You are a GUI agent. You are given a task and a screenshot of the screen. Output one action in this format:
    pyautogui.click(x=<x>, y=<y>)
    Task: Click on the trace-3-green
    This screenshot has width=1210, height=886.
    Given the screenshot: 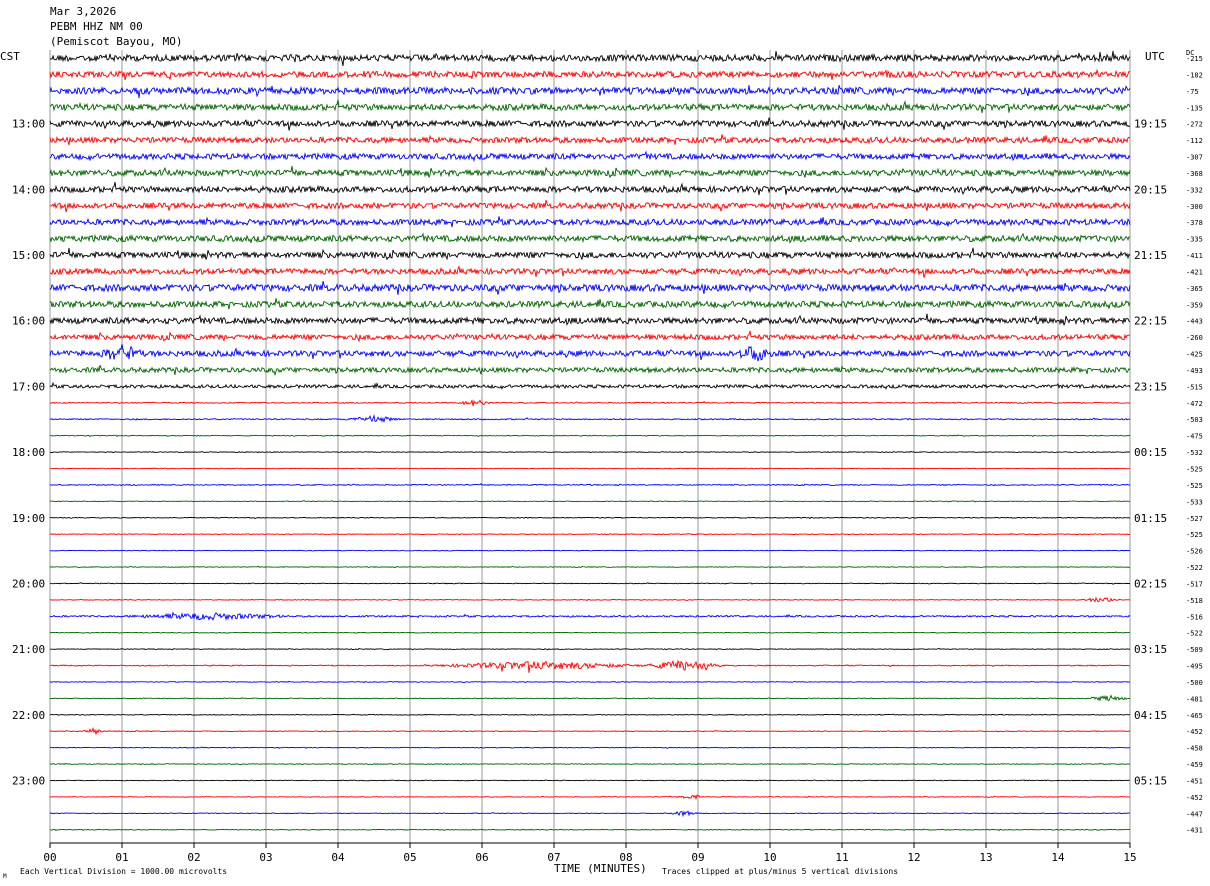 What is the action you would take?
    pyautogui.click(x=590, y=106)
    